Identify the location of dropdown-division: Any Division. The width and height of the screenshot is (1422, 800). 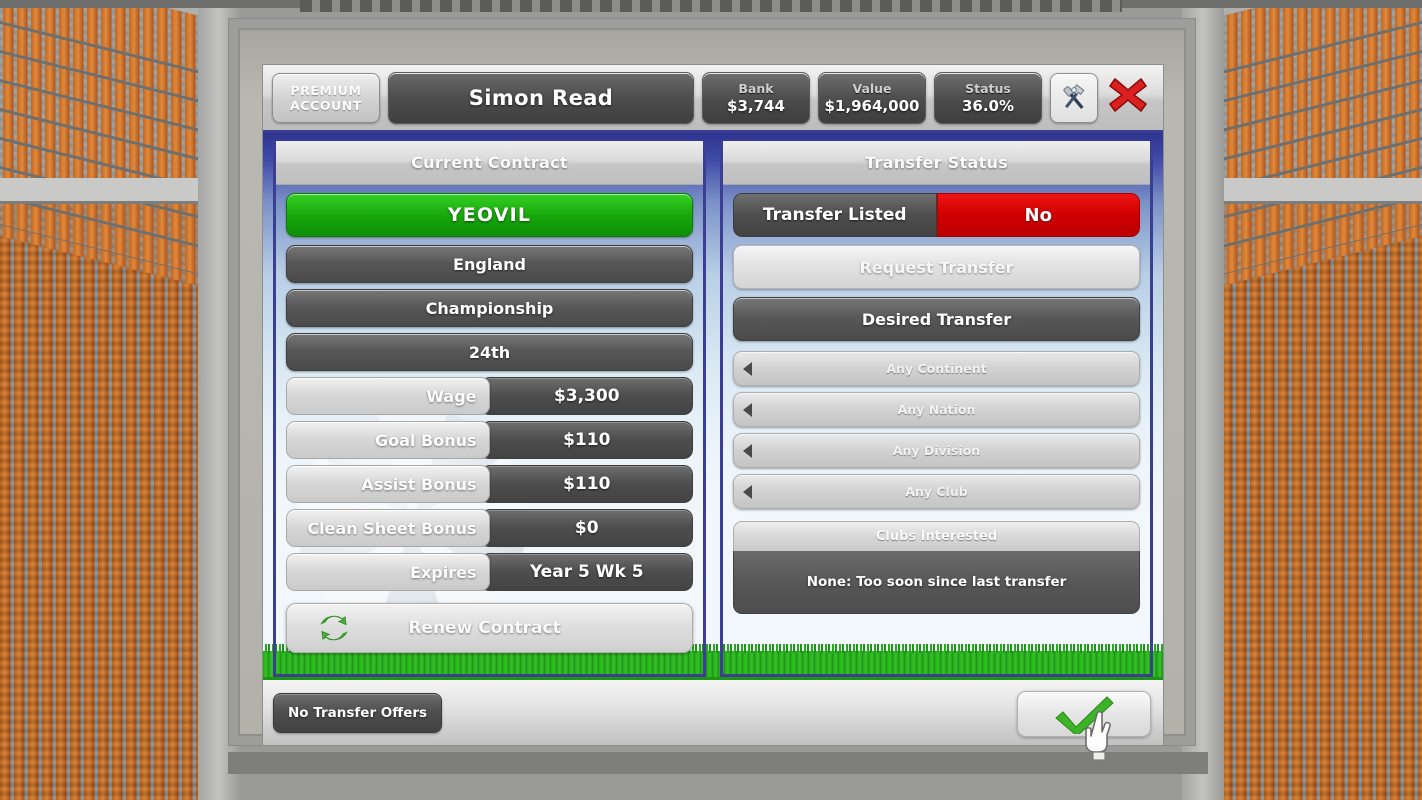
(936, 450).